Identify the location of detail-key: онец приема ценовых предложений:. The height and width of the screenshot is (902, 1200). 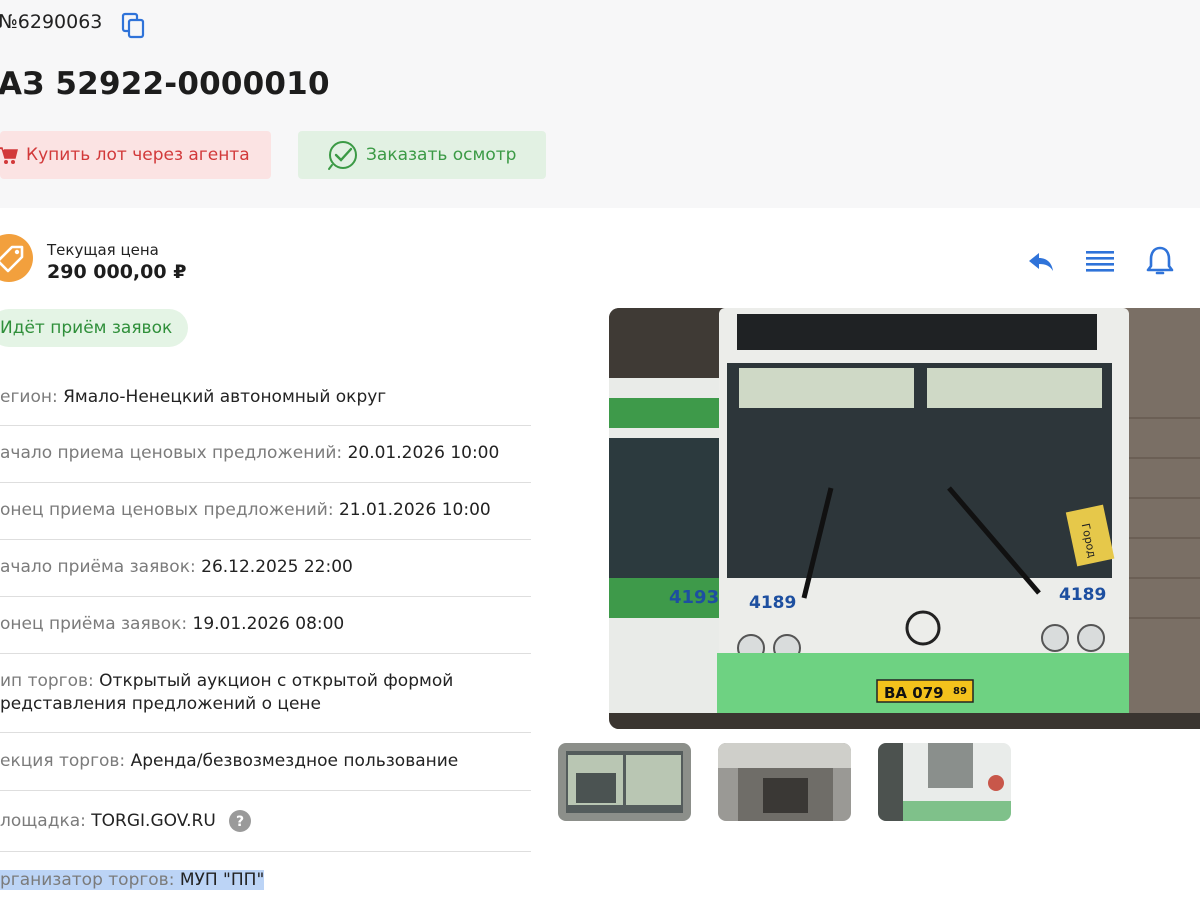
(167, 510).